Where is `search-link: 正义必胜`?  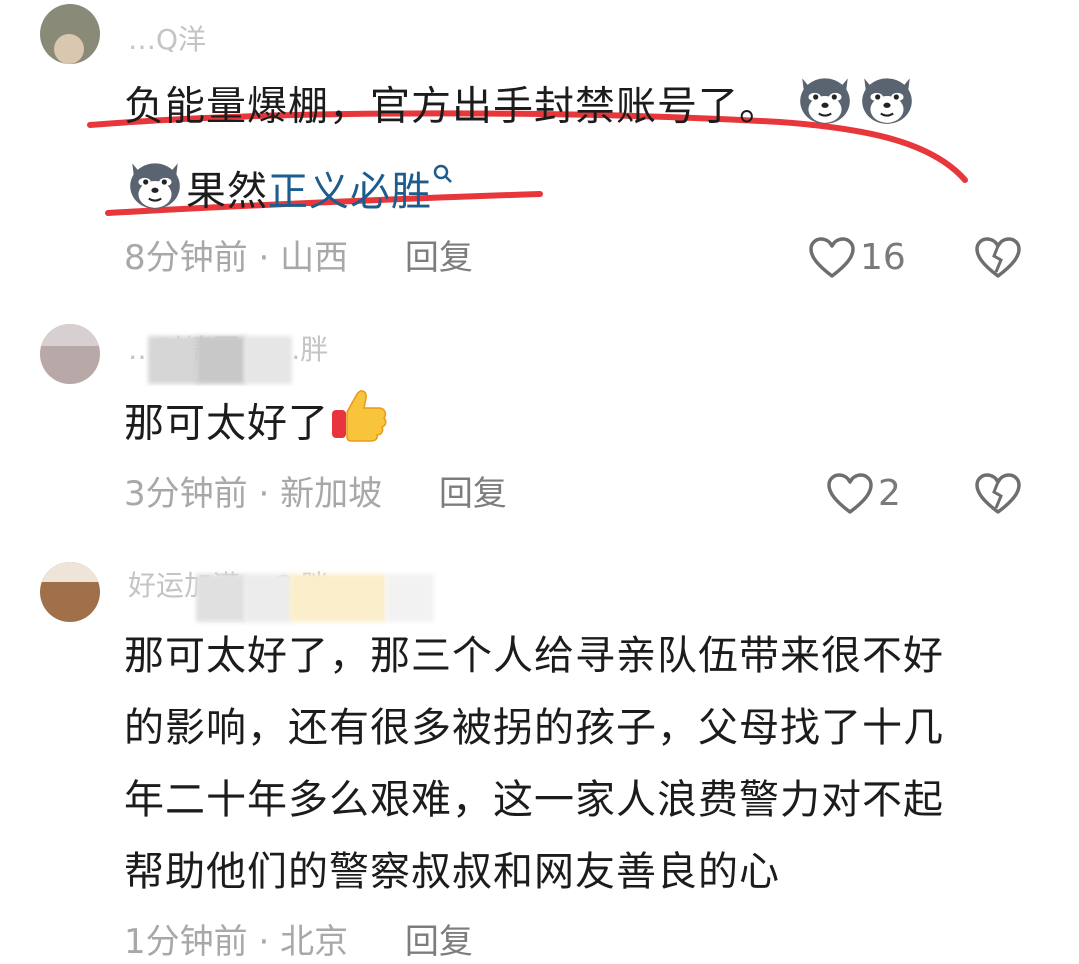
search-link: 正义必胜 is located at coordinates (361, 189).